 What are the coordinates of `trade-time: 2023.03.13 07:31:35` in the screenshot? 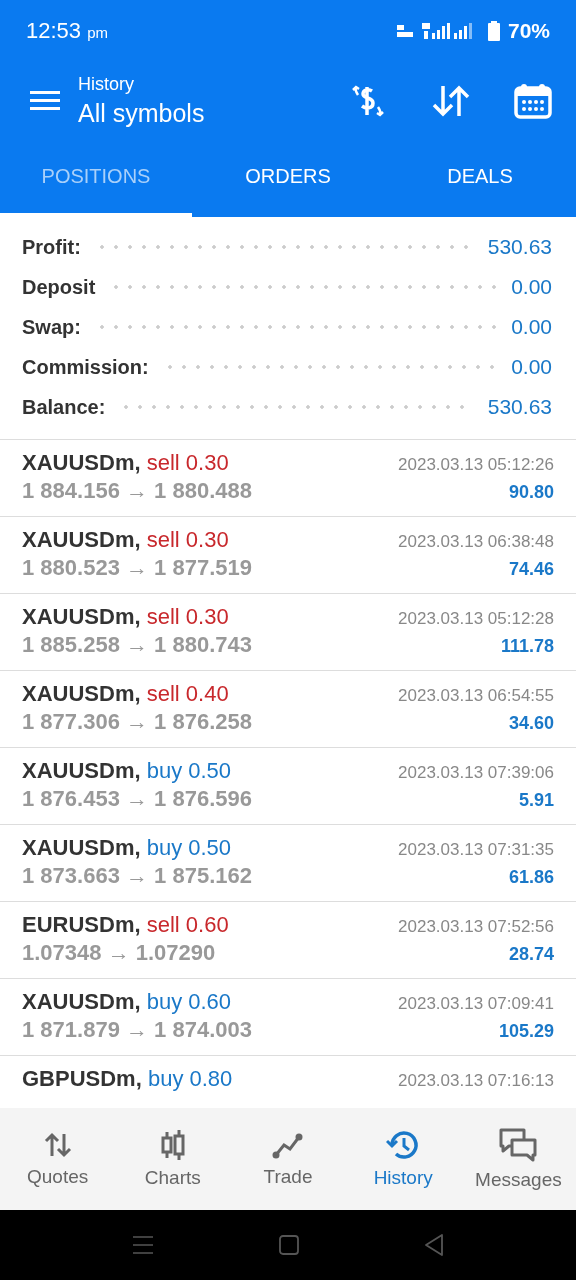 It's located at (476, 850).